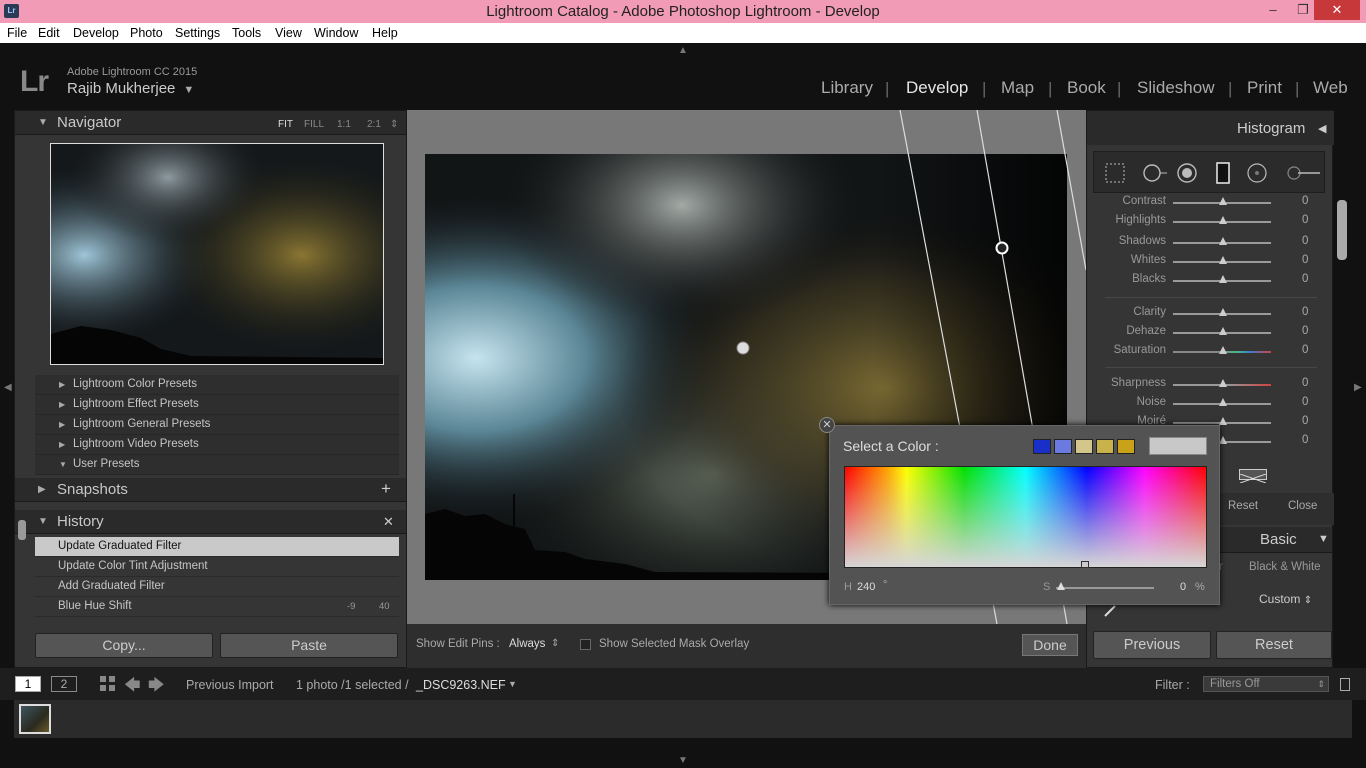  I want to click on saturation-track, so click(1105, 588).